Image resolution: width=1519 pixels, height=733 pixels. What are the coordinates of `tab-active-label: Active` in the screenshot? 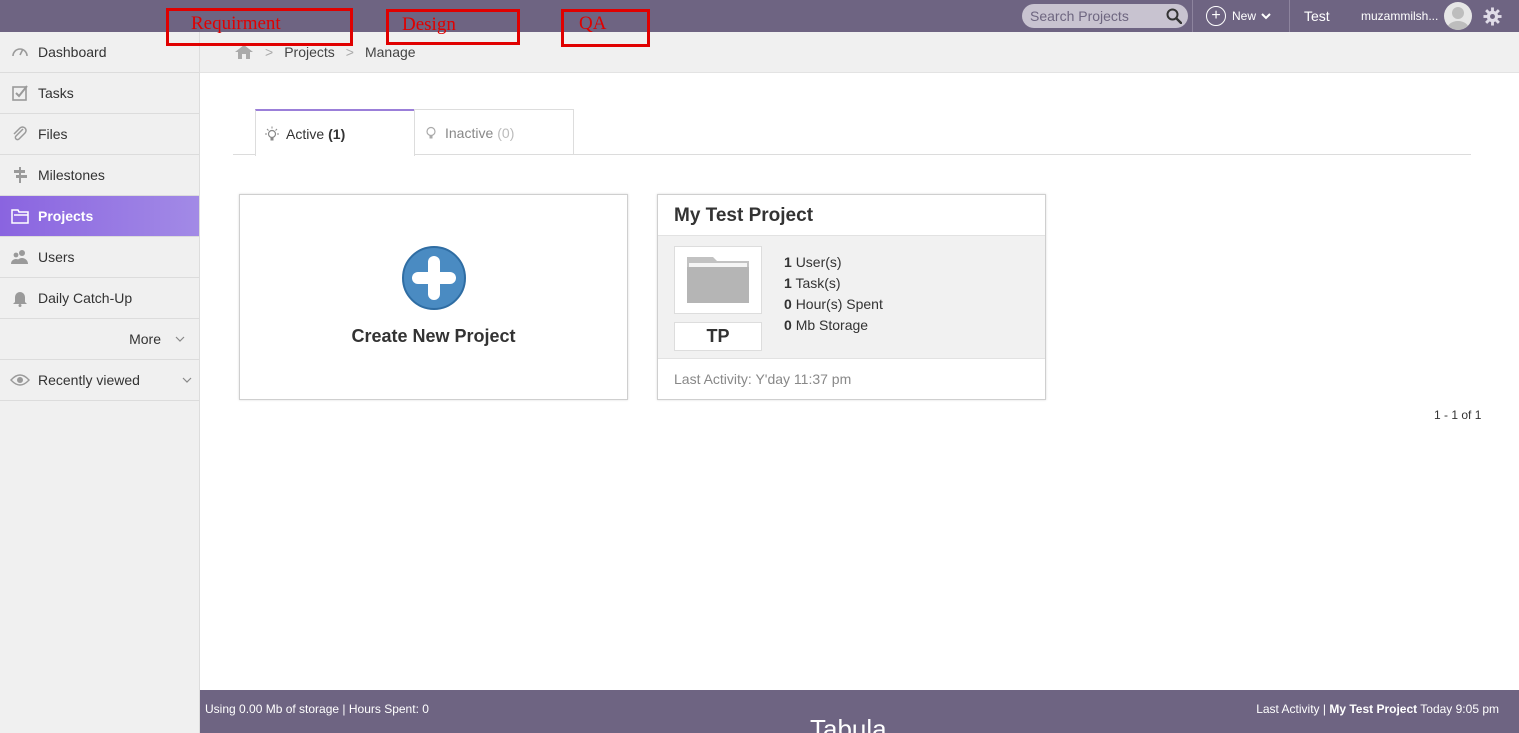 It's located at (305, 133).